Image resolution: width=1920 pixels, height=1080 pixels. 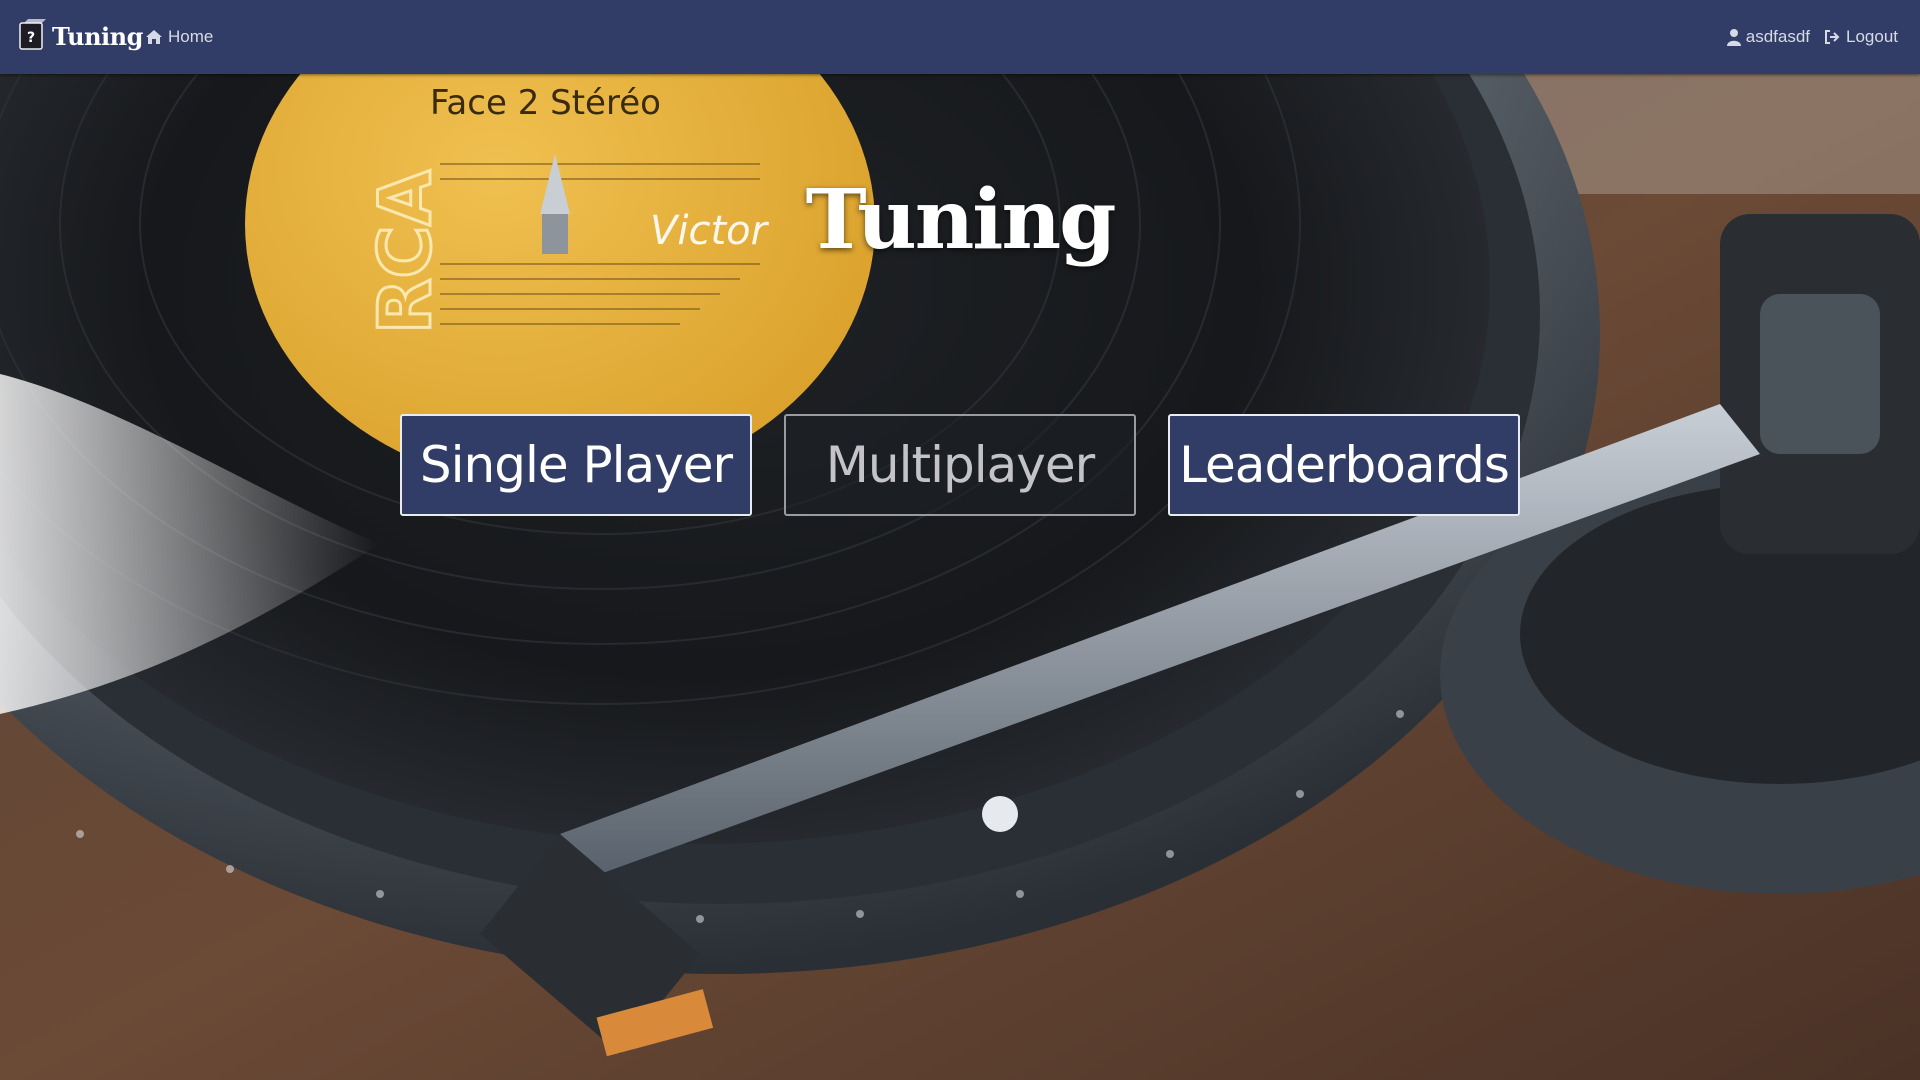 I want to click on single-player-button: Single Player, so click(x=576, y=465).